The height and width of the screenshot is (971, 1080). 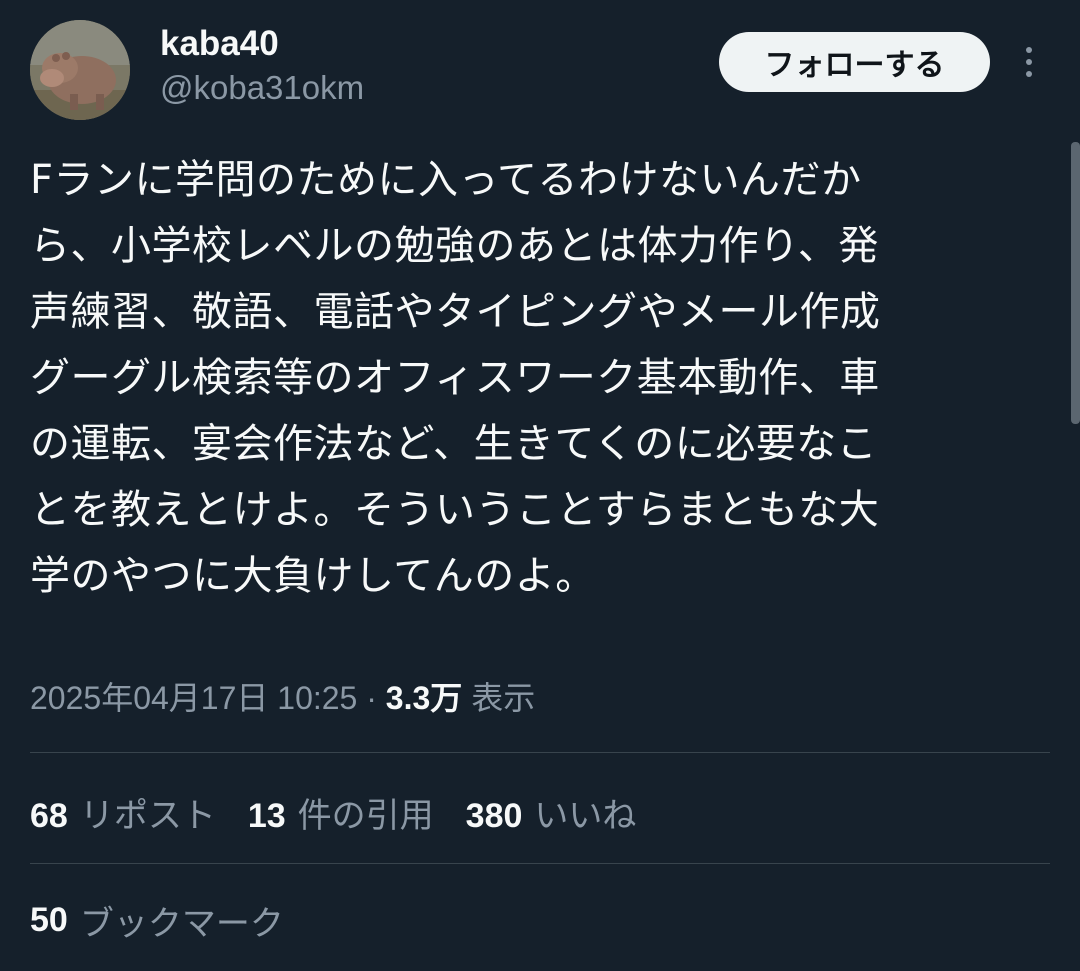 I want to click on tweet-metadata: 2025年04月17日 10:25 · 3.3万 表示, so click(x=282, y=698).